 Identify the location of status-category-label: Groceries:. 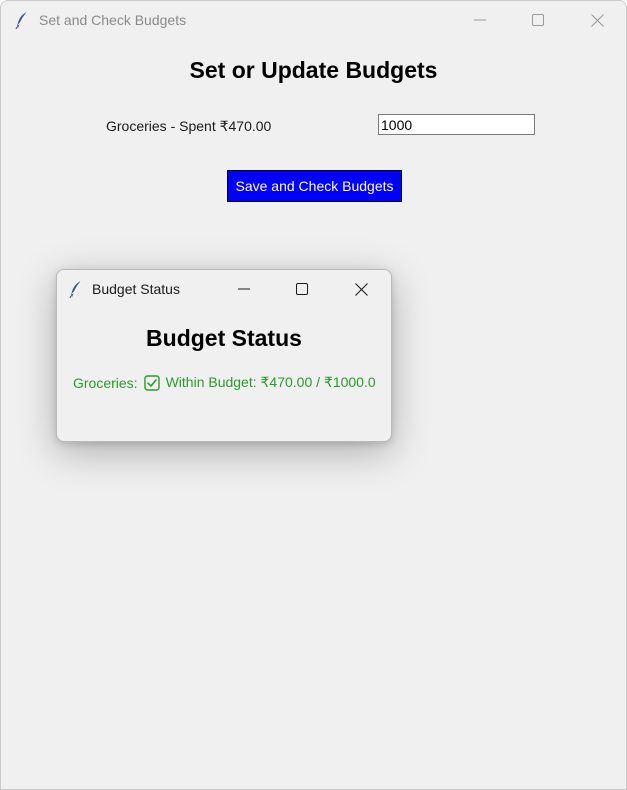
(105, 382).